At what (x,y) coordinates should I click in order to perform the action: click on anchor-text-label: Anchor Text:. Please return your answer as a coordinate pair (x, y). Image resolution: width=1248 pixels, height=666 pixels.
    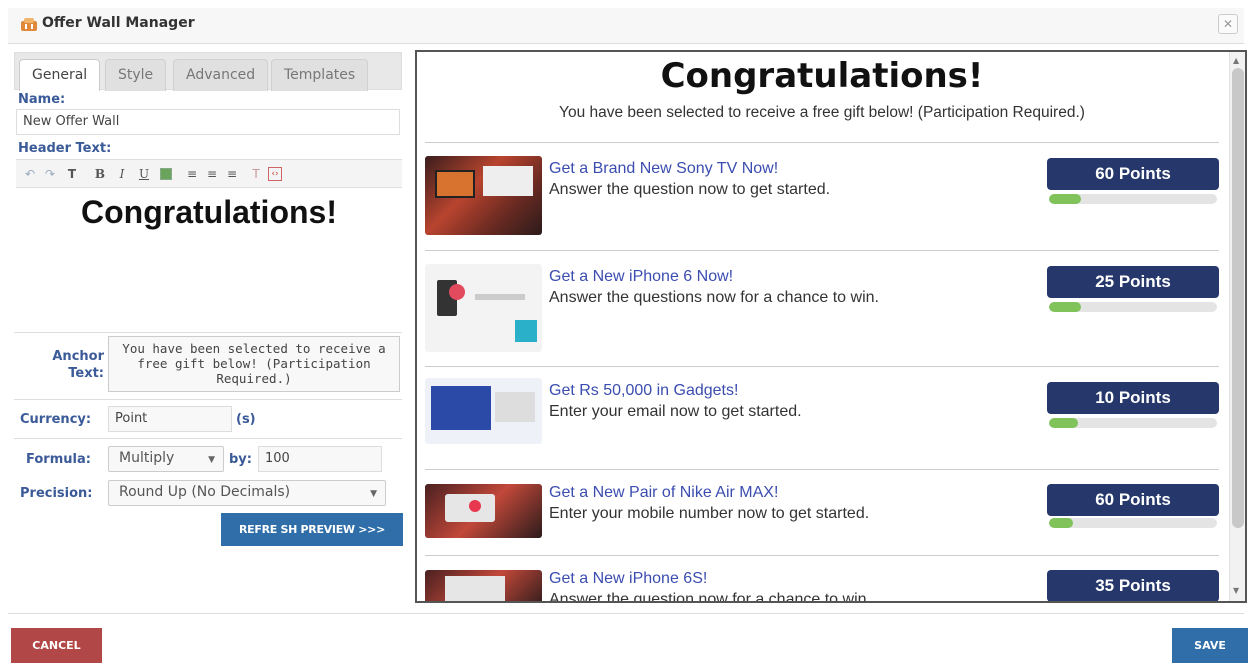
    Looking at the image, I should click on (78, 365).